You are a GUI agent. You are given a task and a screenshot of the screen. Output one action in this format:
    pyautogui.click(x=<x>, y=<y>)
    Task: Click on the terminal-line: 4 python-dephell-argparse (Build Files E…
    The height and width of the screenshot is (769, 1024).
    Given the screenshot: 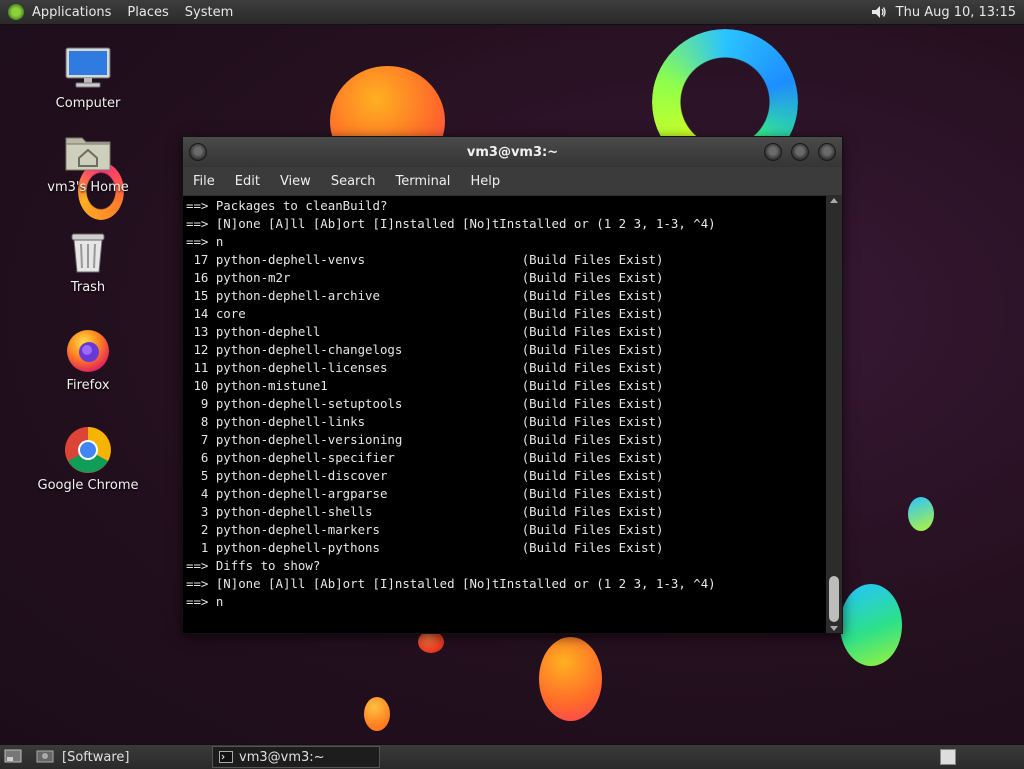 What is the action you would take?
    pyautogui.click(x=425, y=493)
    